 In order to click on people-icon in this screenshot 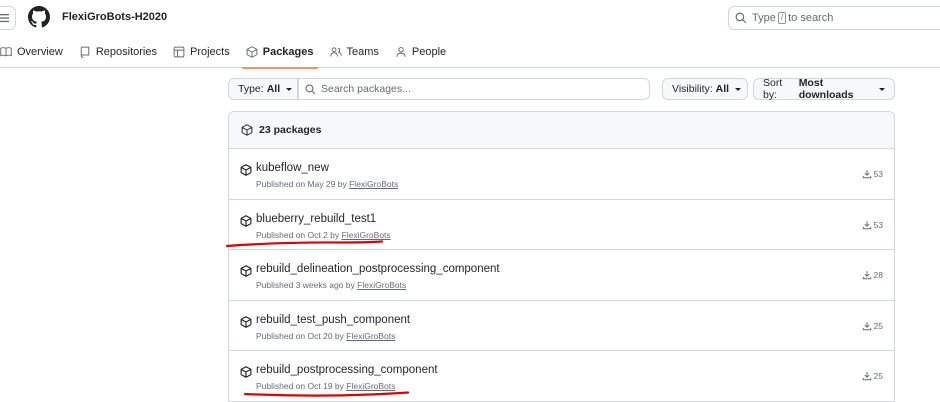, I will do `click(335, 52)`.